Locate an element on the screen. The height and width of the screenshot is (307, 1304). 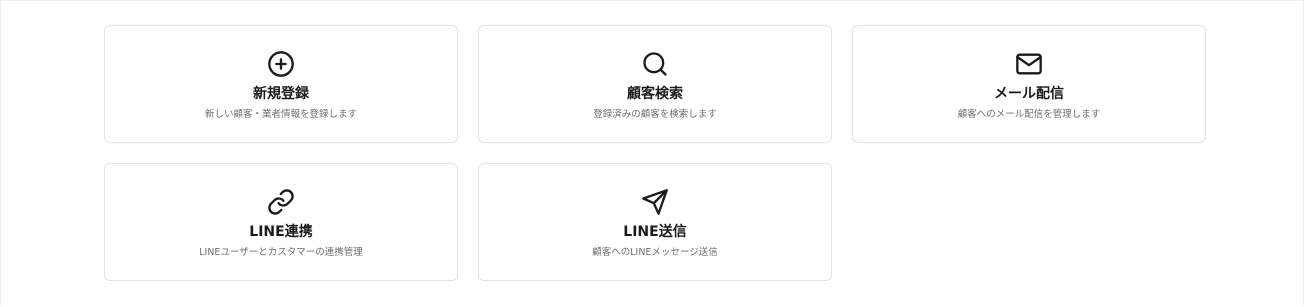
card-title: LINE連携 is located at coordinates (281, 232).